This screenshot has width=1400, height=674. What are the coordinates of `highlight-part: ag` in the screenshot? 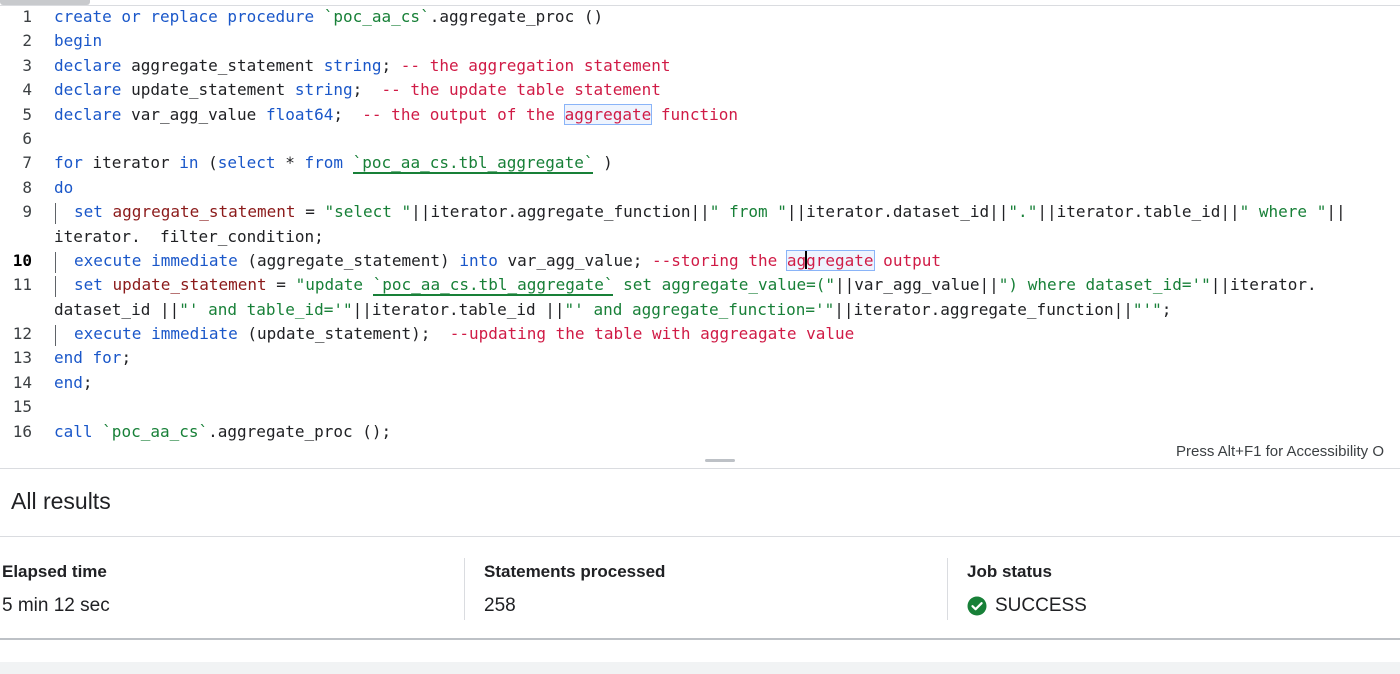 It's located at (796, 260).